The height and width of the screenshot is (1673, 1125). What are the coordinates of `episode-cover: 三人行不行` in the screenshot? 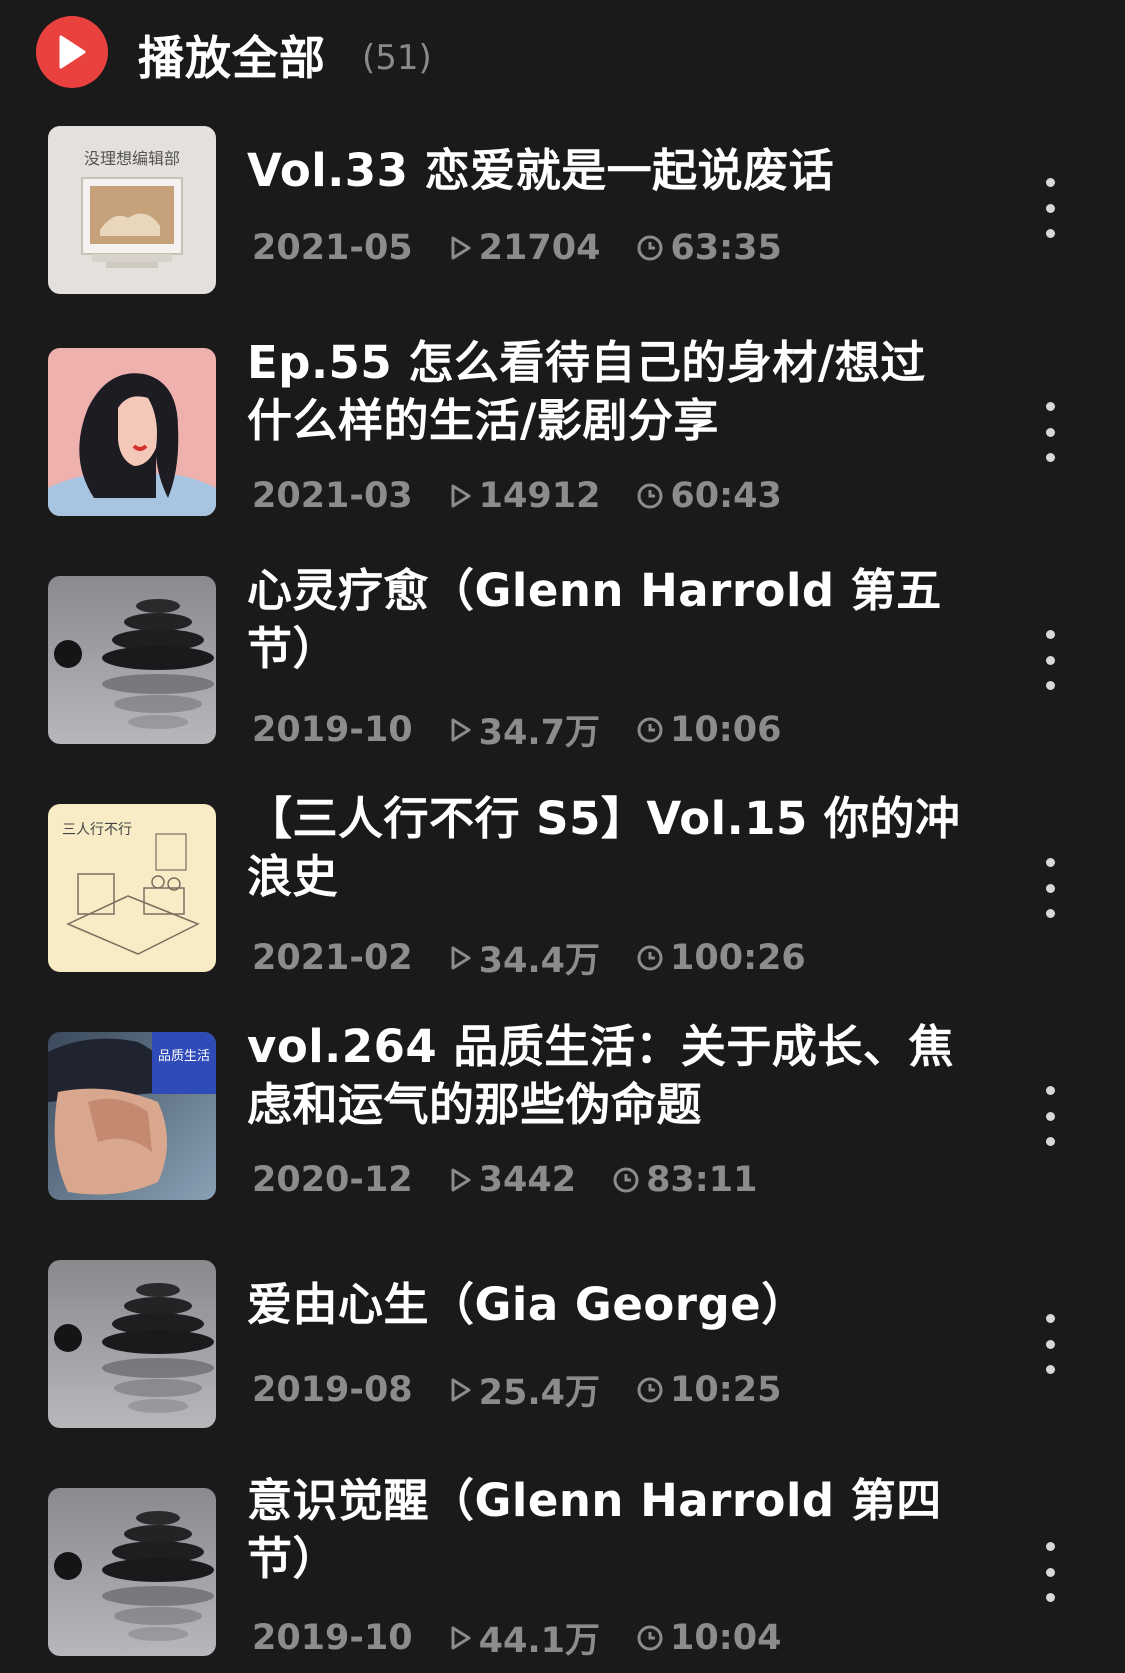 It's located at (132, 888).